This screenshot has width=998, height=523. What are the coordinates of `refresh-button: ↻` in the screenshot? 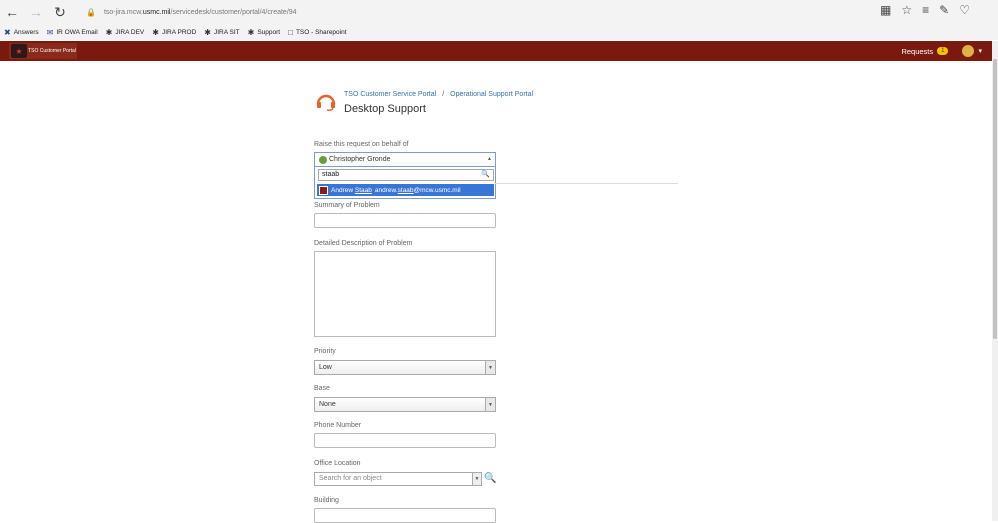 It's located at (60, 12).